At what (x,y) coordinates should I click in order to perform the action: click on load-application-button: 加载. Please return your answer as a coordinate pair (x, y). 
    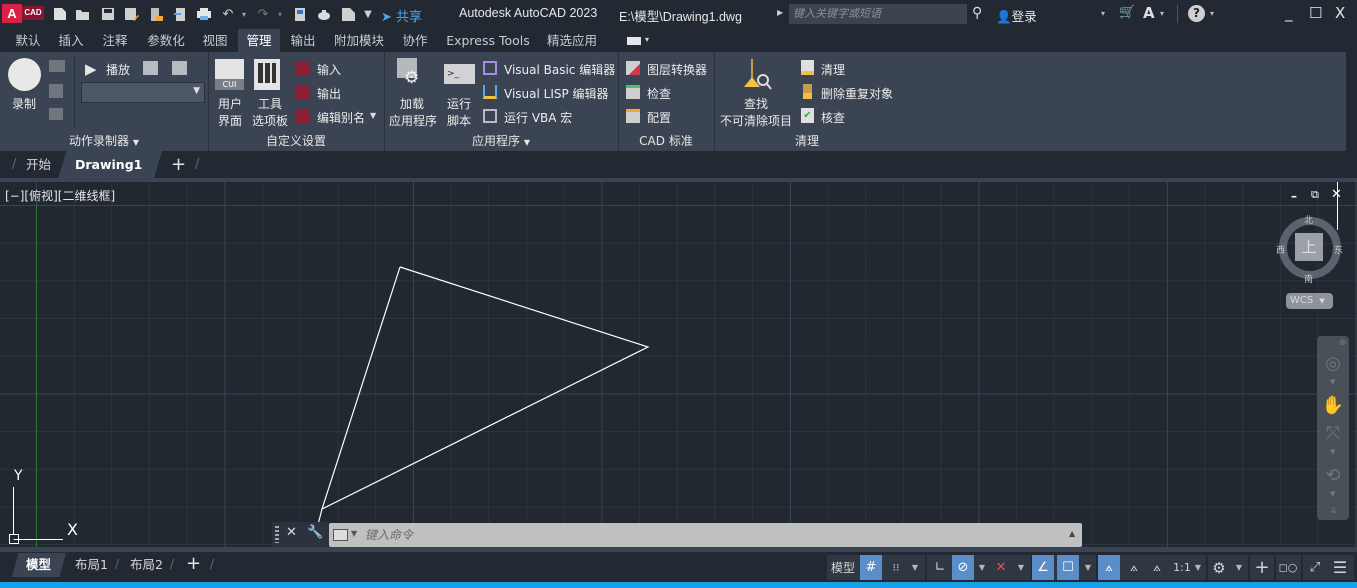
    Looking at the image, I should click on (412, 103).